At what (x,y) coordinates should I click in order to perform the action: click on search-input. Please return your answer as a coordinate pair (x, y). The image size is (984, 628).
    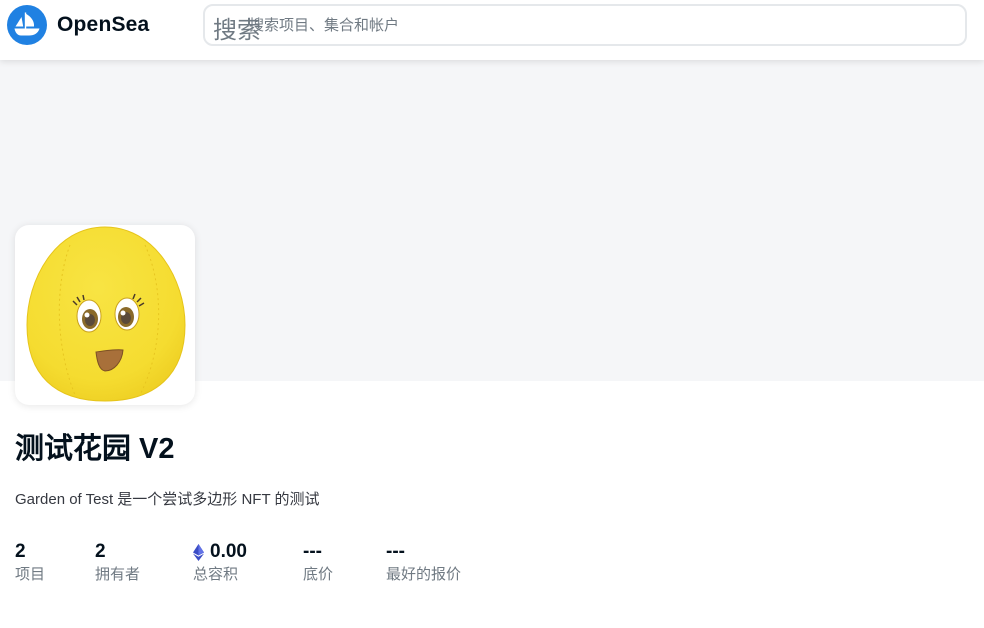
    Looking at the image, I should click on (599, 25).